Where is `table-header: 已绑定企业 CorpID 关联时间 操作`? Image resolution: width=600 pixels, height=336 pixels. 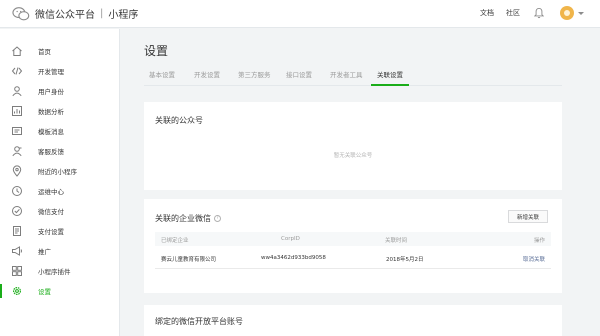
table-header: 已绑定企业 CorpID 关联时间 操作 is located at coordinates (353, 239).